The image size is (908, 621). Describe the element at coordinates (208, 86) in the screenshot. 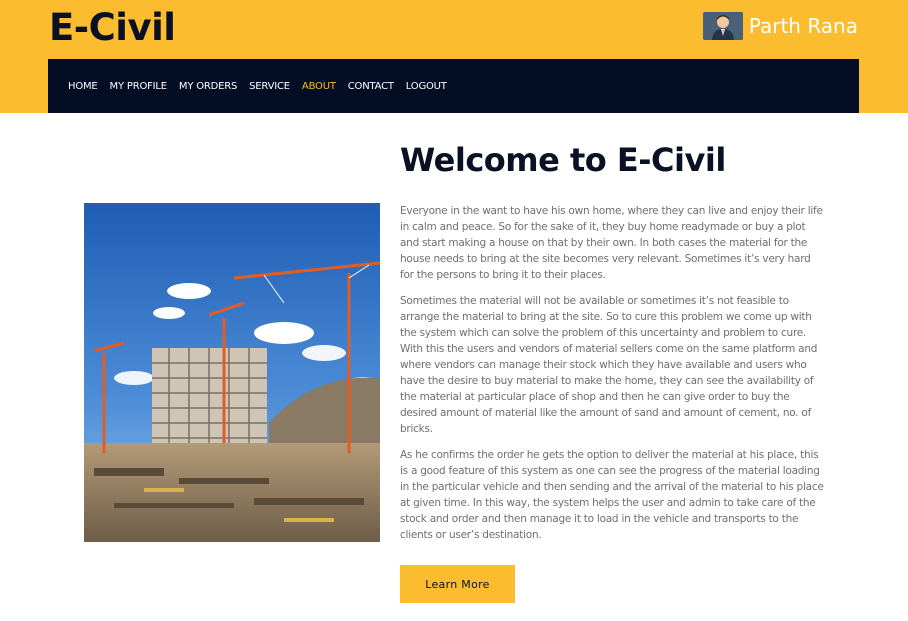

I see `nav-my-orders: MY ORDERS` at that location.